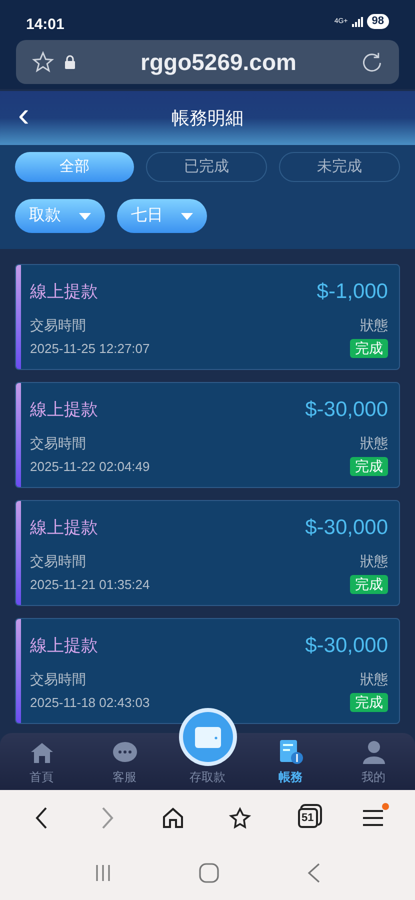  Describe the element at coordinates (90, 585) in the screenshot. I see `transaction-time: 2025-11-21 01:35:24` at that location.